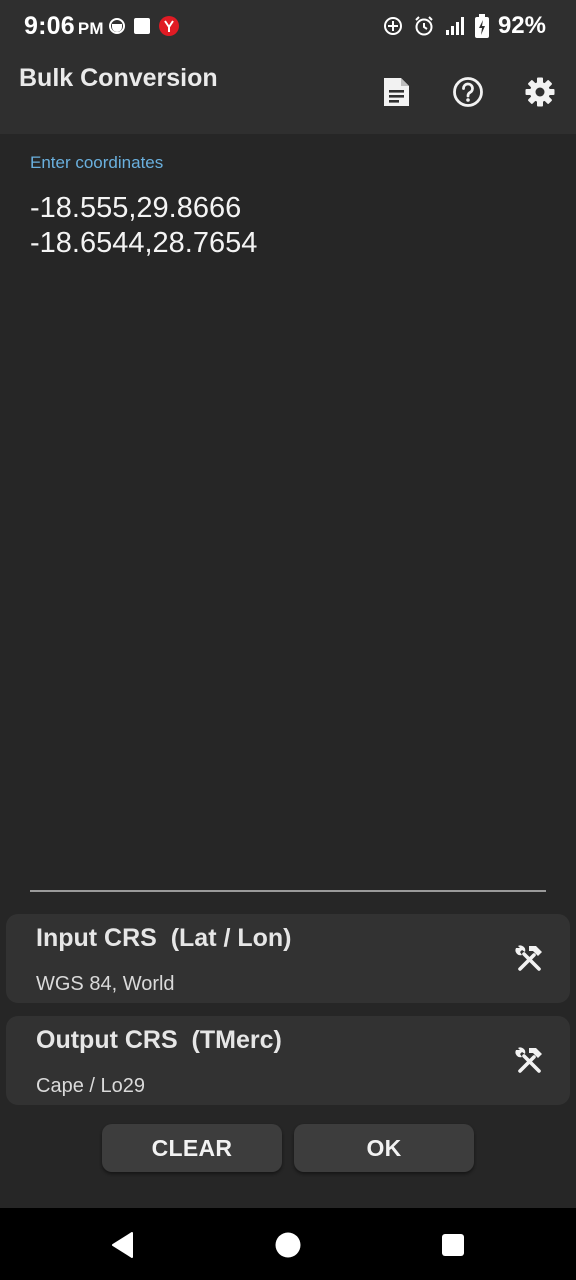  I want to click on input-crs-subtitle: WGS 84, World, so click(105, 984).